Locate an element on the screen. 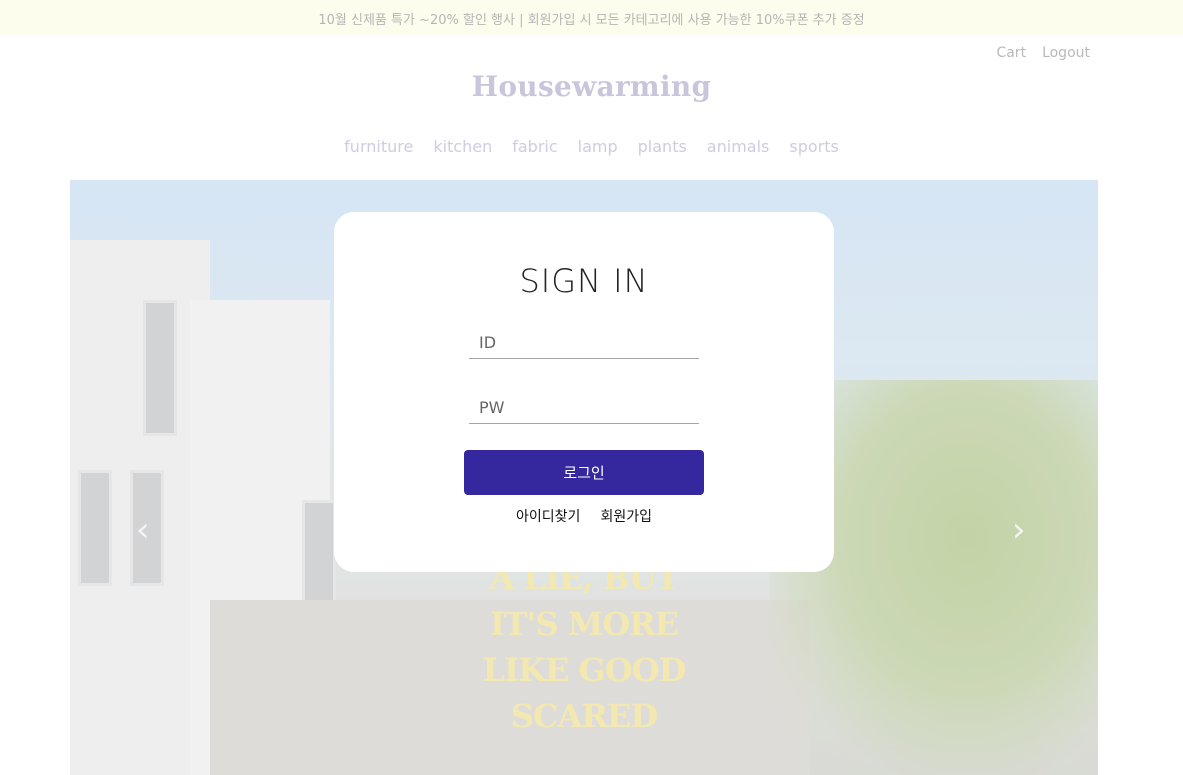  nav-item-animals: animals is located at coordinates (738, 146).